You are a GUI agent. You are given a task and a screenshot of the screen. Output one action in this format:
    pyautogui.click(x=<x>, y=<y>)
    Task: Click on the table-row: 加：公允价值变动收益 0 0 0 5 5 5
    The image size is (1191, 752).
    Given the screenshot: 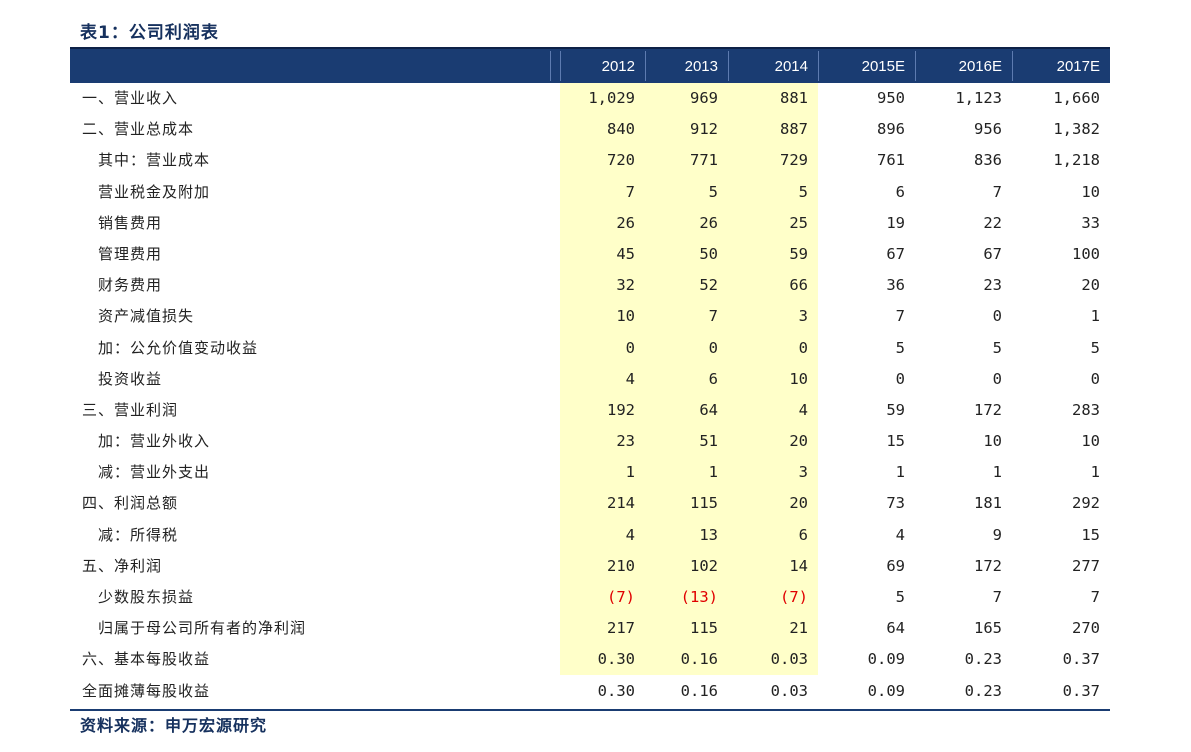 What is the action you would take?
    pyautogui.click(x=590, y=348)
    